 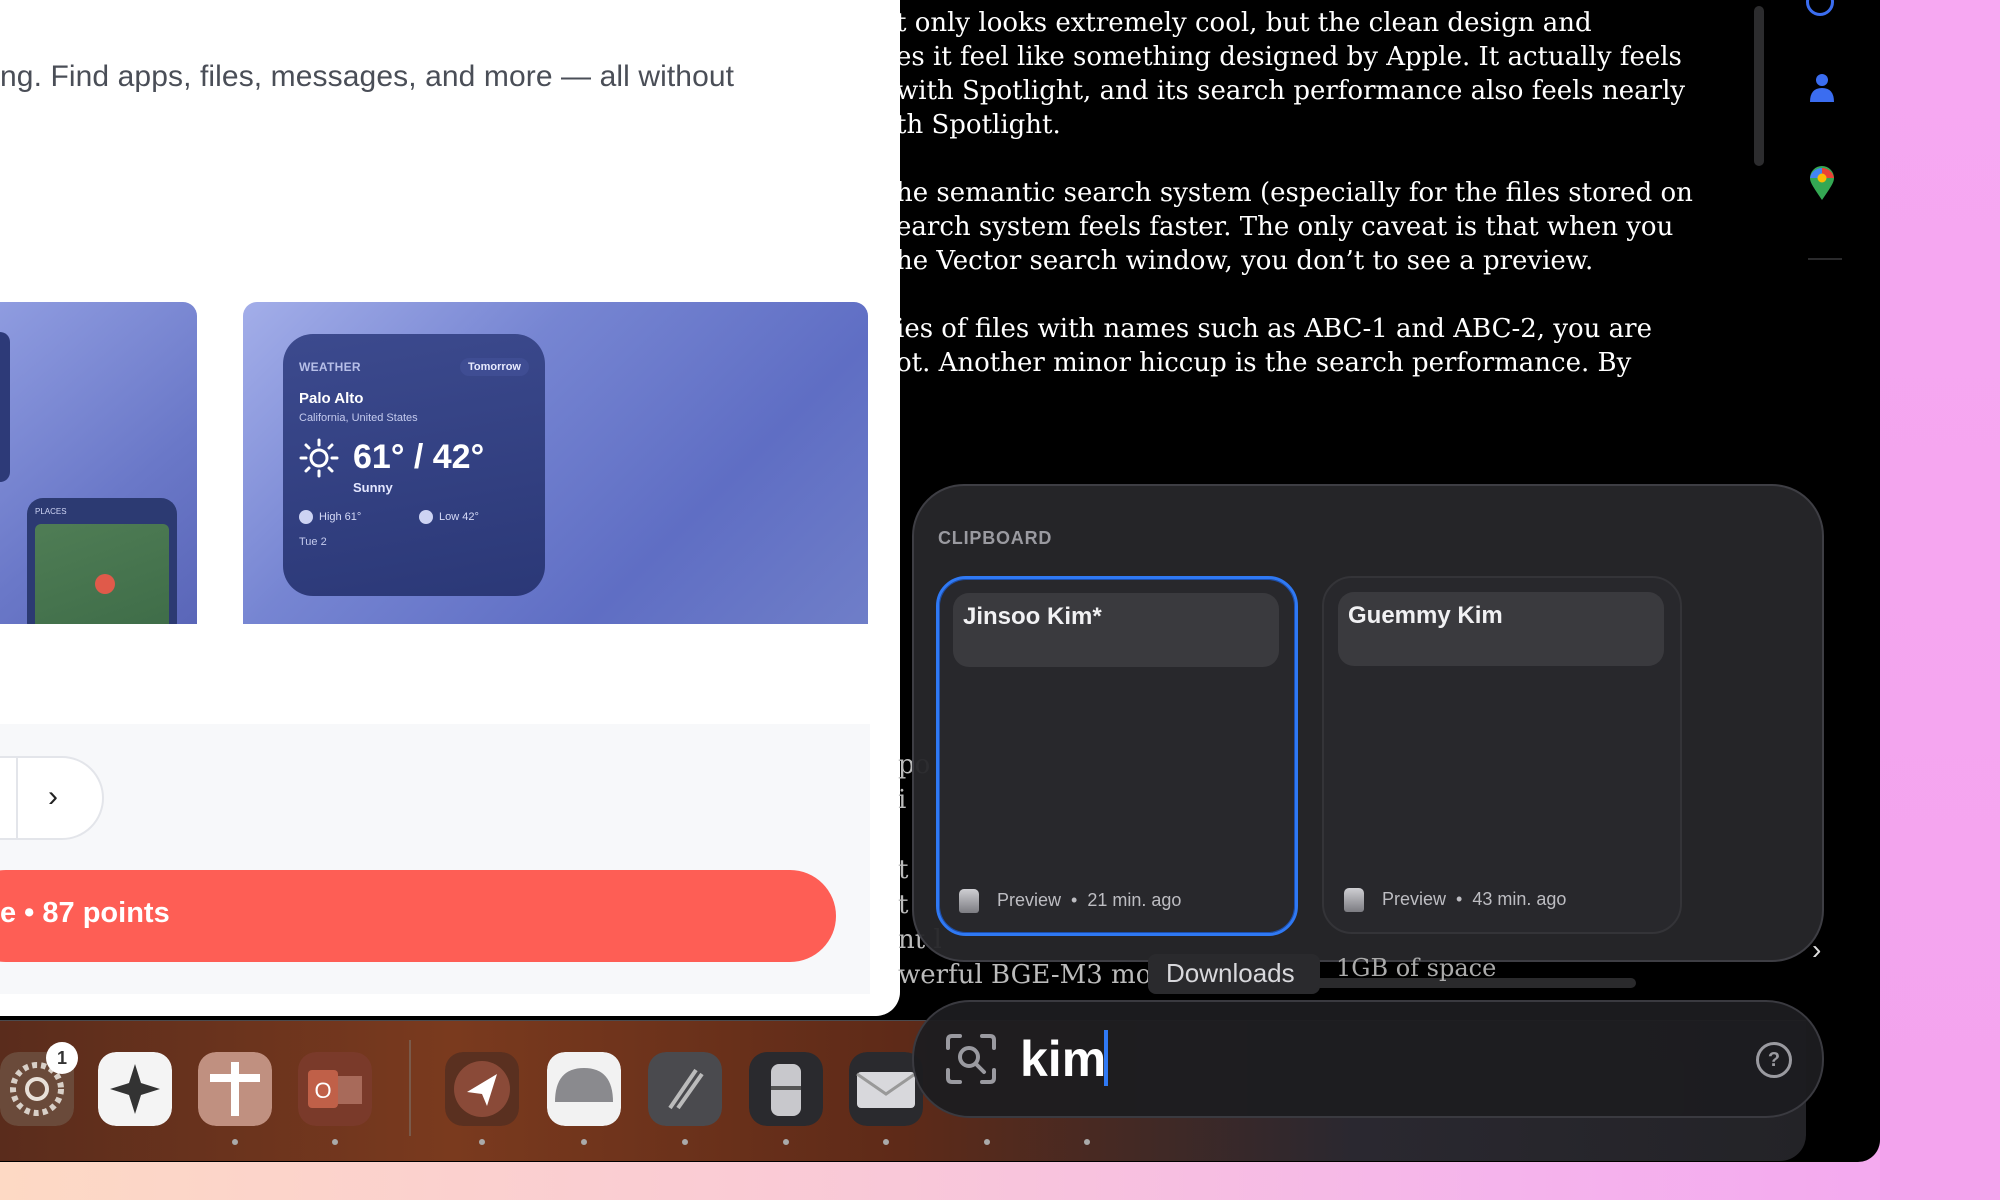 I want to click on xcode-app-icon, so click(x=685, y=1089).